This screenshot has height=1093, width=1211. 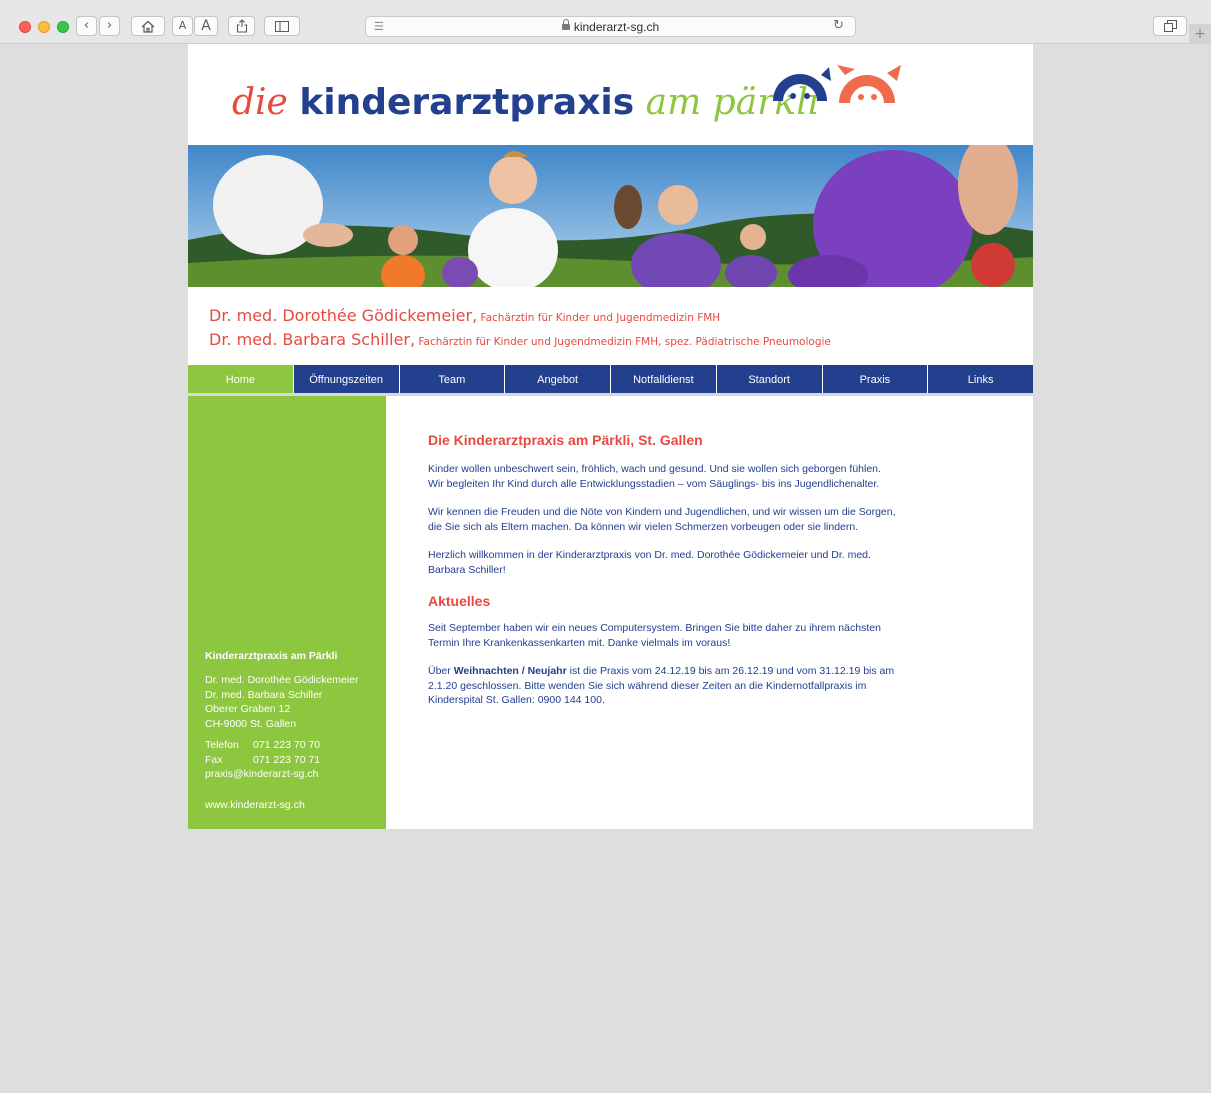 I want to click on browser-toolbar: ‹ › A A ☰ kinderarzt-sg.ch ↻ +, so click(x=605, y=22).